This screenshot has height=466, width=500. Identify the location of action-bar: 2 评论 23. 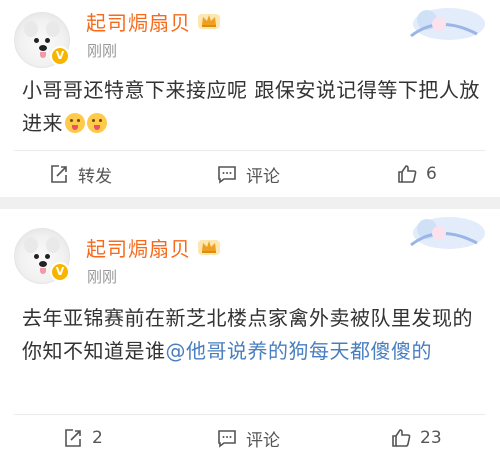
(250, 438).